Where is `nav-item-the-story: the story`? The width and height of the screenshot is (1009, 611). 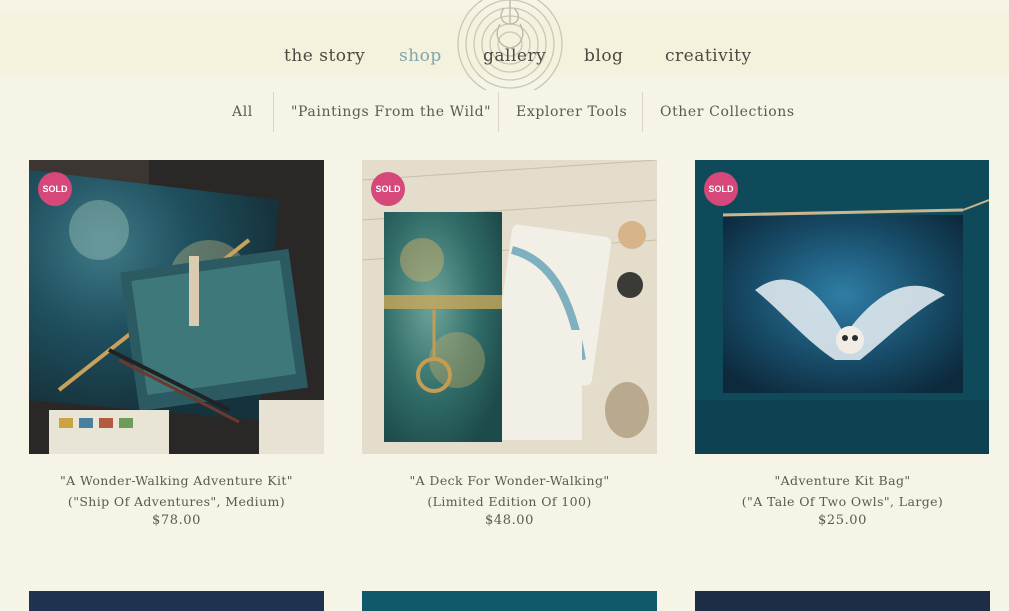 nav-item-the-story: the story is located at coordinates (324, 56).